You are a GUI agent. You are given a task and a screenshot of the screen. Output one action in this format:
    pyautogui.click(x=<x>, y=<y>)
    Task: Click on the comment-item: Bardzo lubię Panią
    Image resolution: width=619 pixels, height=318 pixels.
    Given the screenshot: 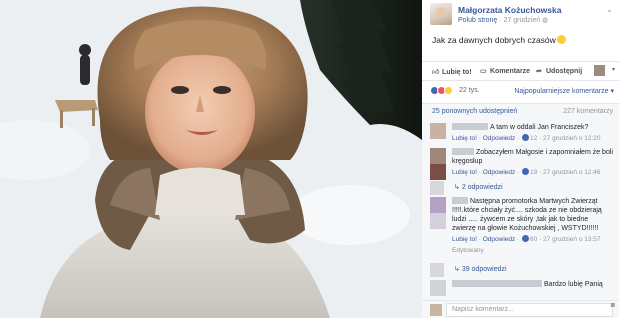 What is the action you would take?
    pyautogui.click(x=521, y=290)
    